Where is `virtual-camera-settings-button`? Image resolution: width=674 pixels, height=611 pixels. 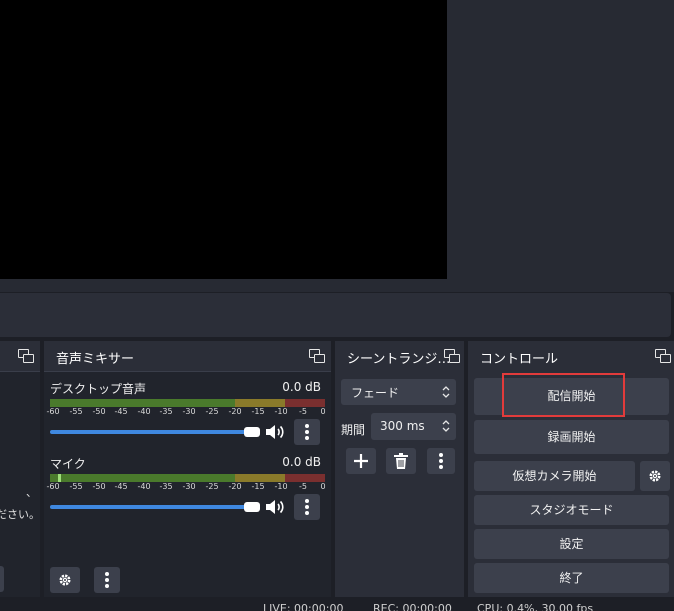
virtual-camera-settings-button is located at coordinates (655, 476).